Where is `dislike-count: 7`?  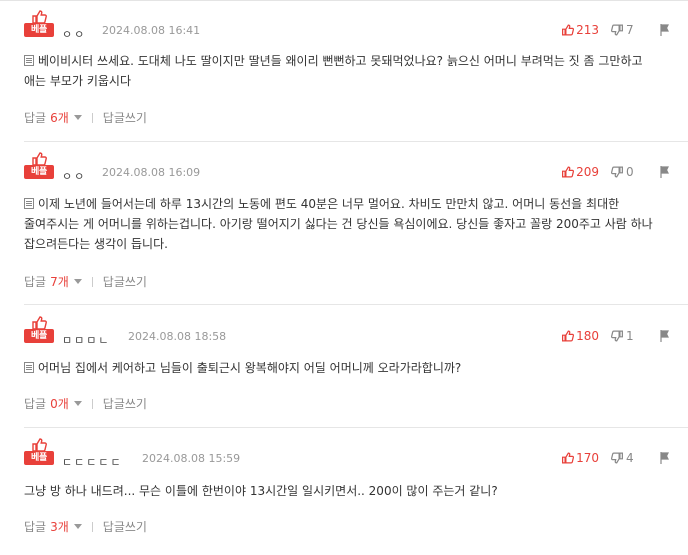
dislike-count: 7 is located at coordinates (630, 30).